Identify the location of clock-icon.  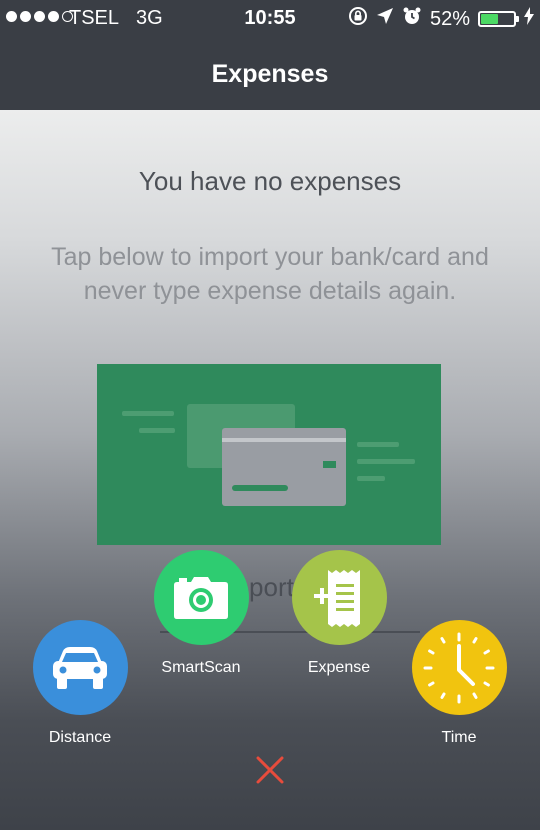
(459, 667).